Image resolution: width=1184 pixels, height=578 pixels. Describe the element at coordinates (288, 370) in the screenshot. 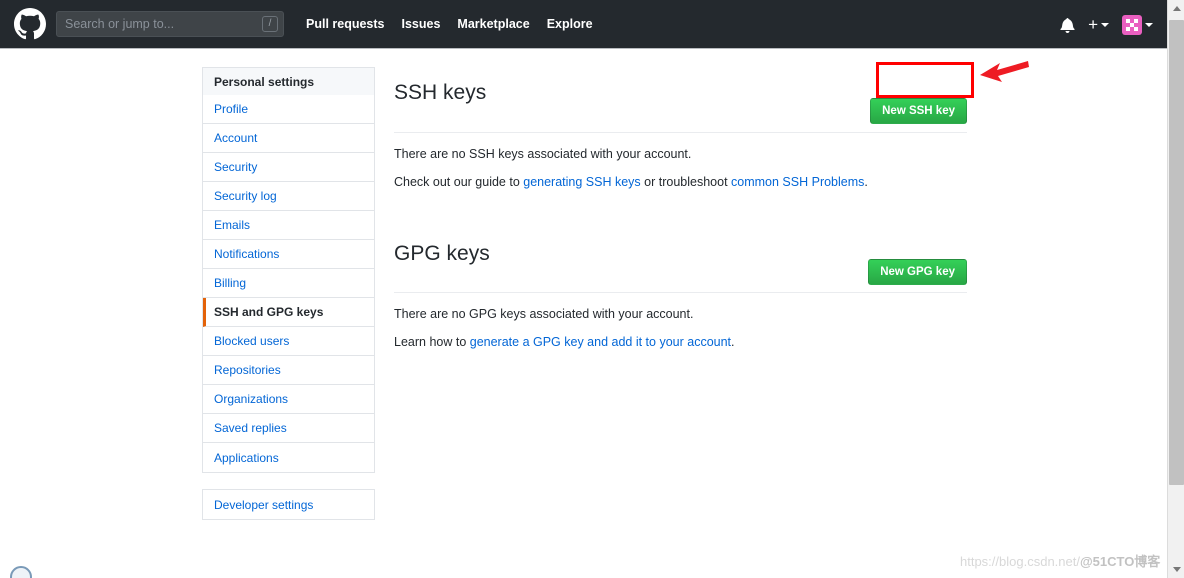

I see `sidebar-item-repositories: Repositories` at that location.